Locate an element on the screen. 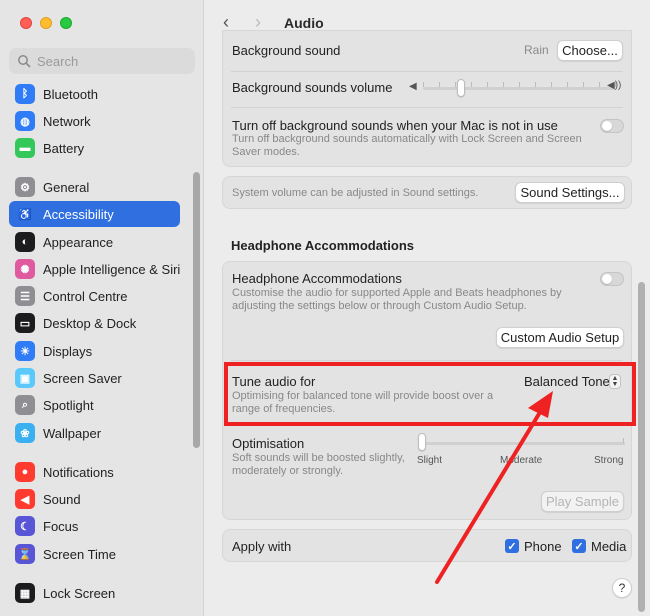 The image size is (650, 616). screen-time-icon: ⌛ is located at coordinates (25, 554).